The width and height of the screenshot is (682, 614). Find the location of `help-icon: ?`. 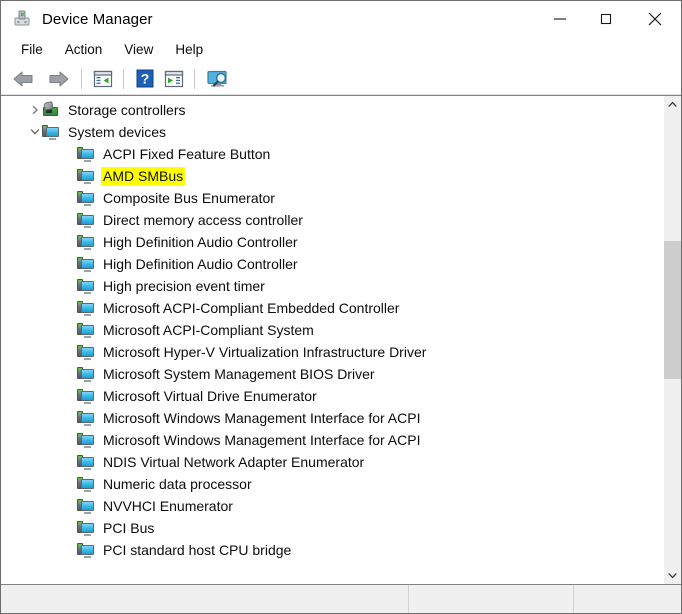

help-icon: ? is located at coordinates (144, 79).